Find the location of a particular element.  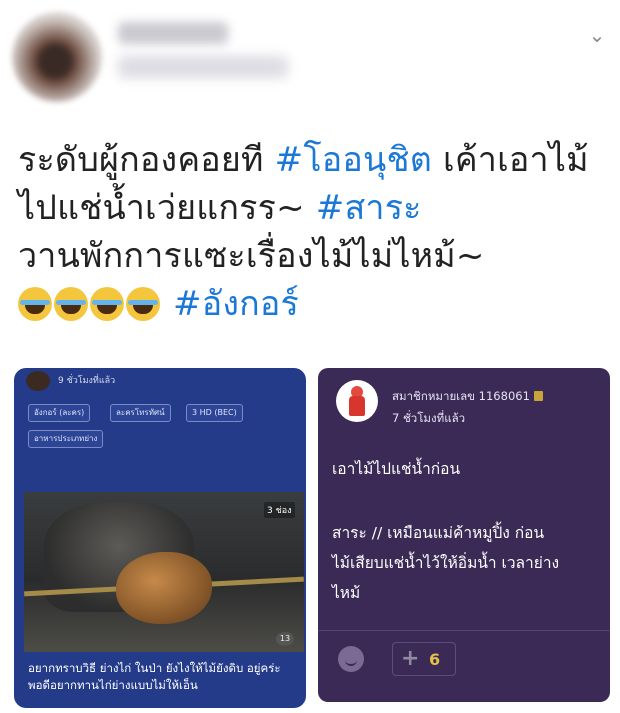

tag-chip: อาหารประเภทย่าง is located at coordinates (66, 439).